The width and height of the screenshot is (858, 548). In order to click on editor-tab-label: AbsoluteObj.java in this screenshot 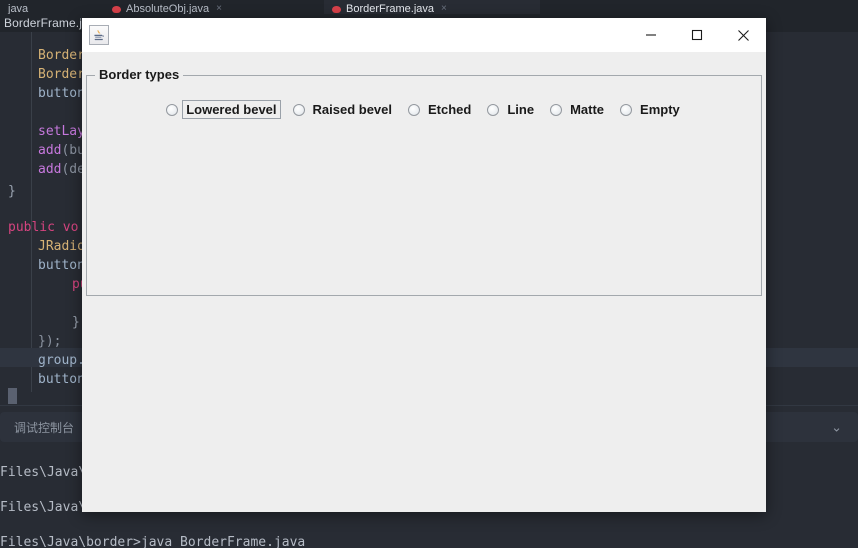, I will do `click(168, 8)`.